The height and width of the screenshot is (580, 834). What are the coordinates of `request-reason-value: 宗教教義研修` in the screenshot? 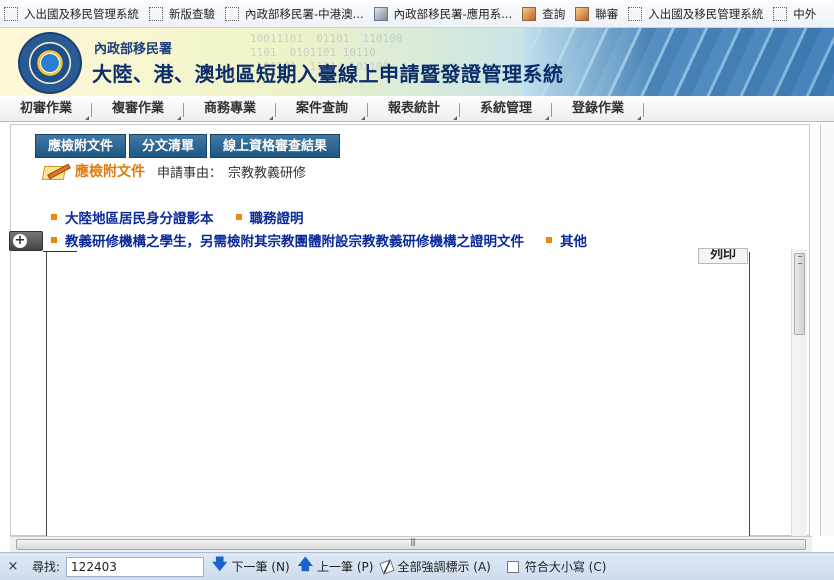 It's located at (267, 173).